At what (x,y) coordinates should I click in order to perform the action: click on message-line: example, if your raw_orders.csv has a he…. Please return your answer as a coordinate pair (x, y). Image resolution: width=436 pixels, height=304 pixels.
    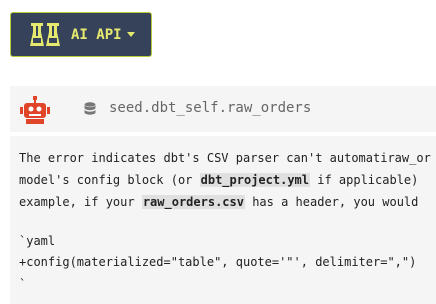
    Looking at the image, I should click on (218, 202).